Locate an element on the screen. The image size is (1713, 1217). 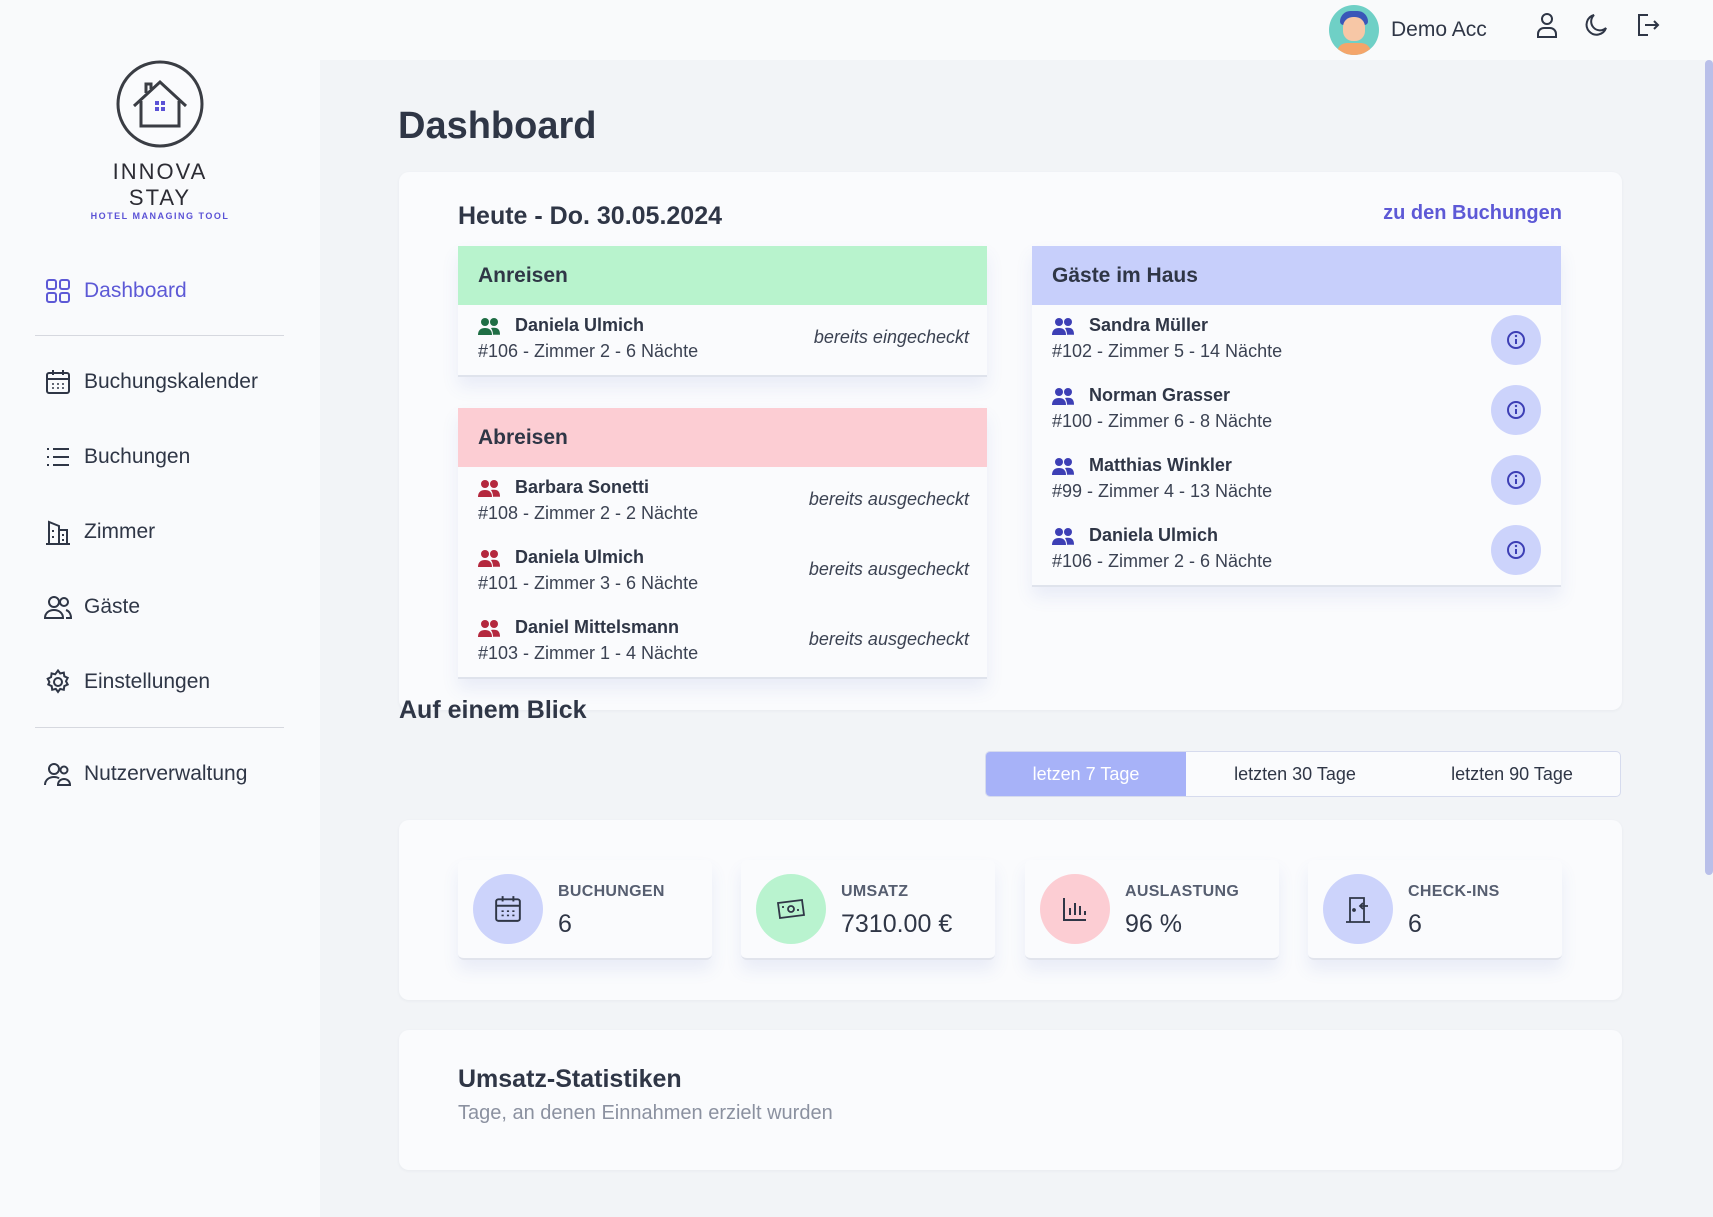
logo: INNOVA STAY HOTEL MANAGING TOOL is located at coordinates (160, 140).